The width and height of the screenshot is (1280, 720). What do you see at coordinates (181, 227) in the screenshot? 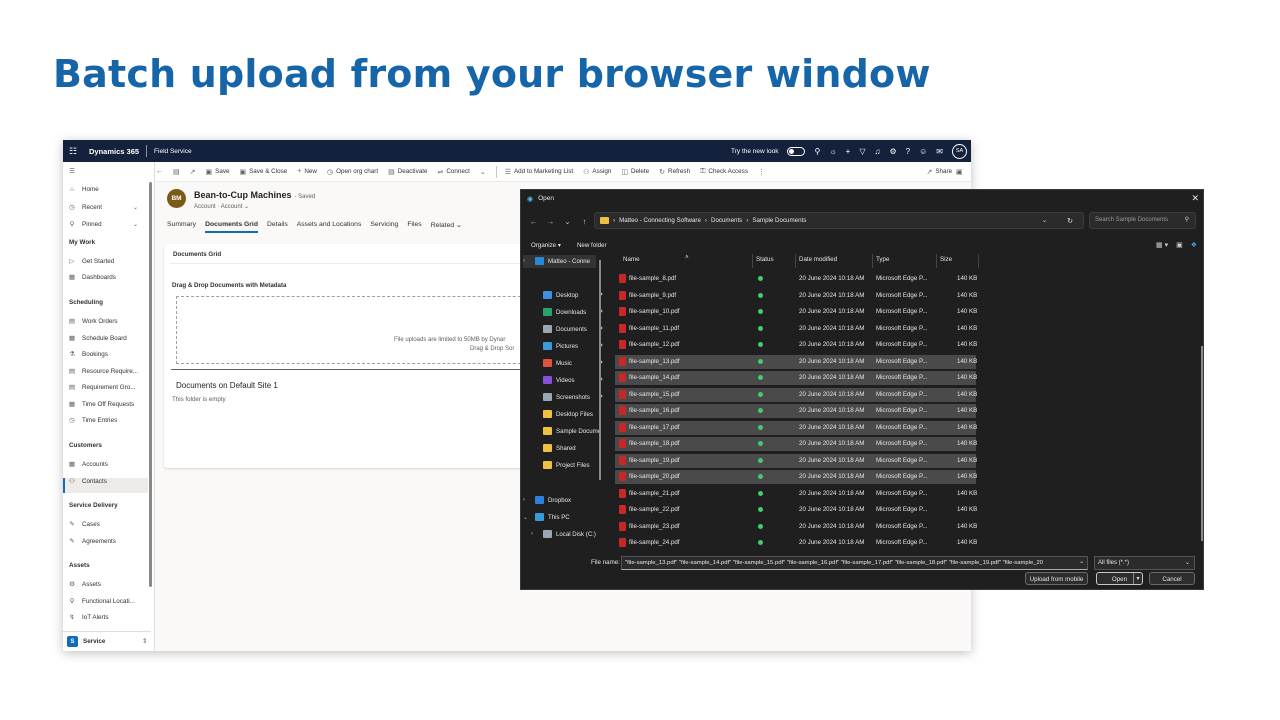
I see `tab-summary: Summary` at bounding box center [181, 227].